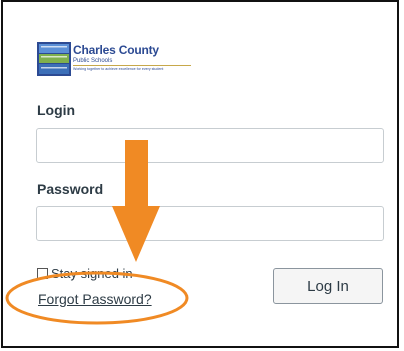  I want to click on password-label: Password, so click(70, 189).